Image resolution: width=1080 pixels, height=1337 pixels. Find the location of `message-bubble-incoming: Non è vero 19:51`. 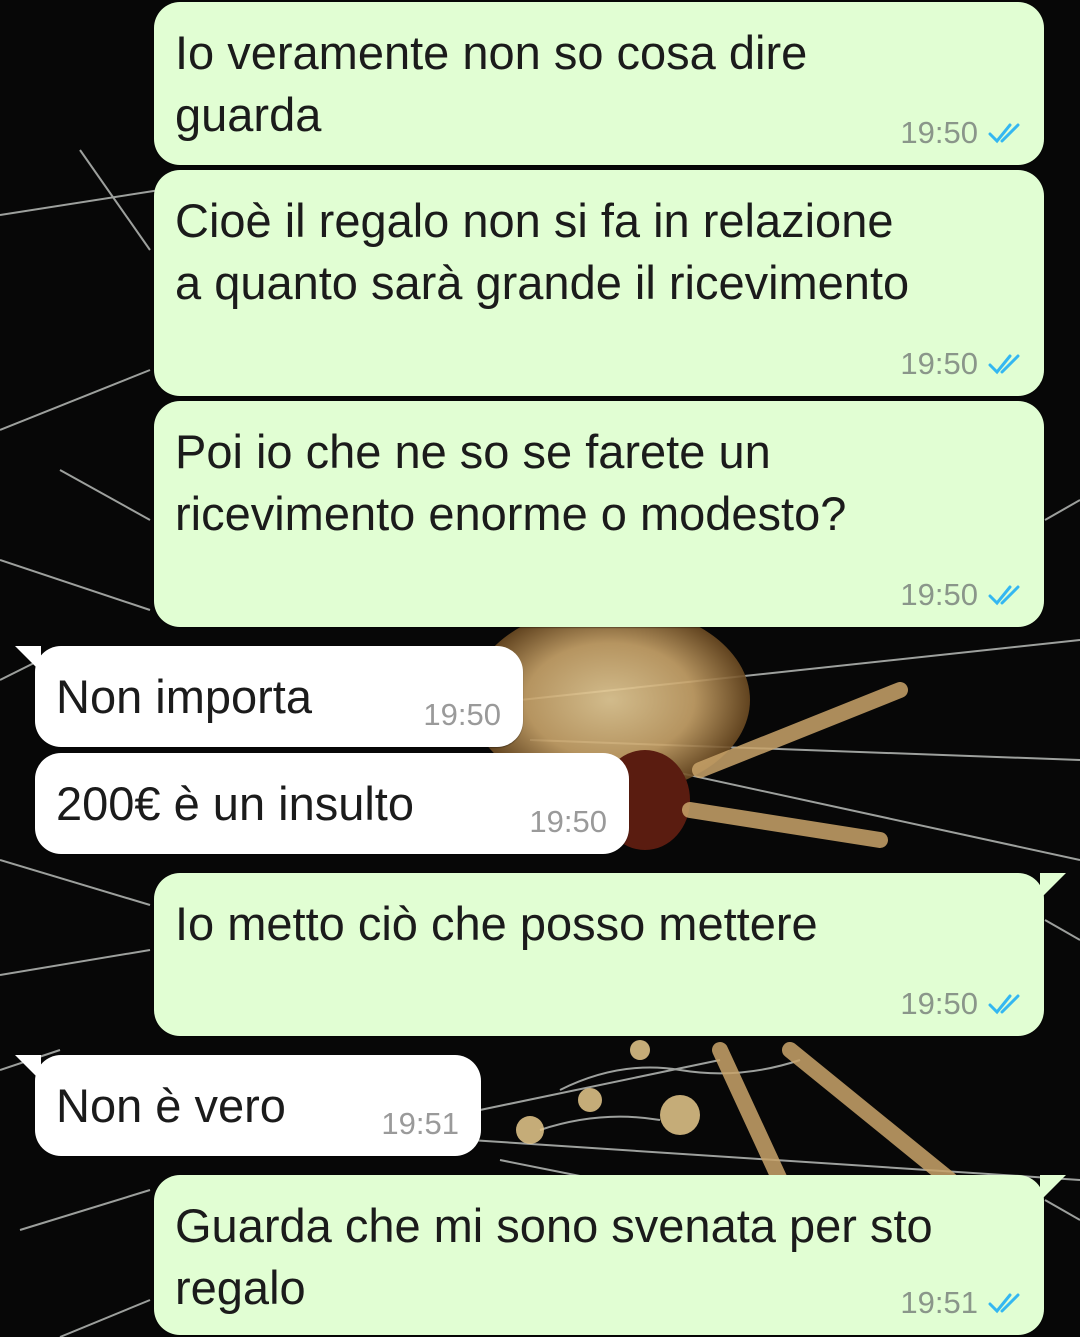

message-bubble-incoming: Non è vero 19:51 is located at coordinates (248, 1105).